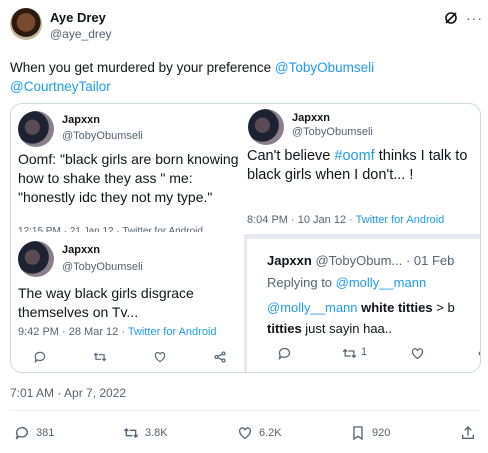 Image resolution: width=488 pixels, height=453 pixels. What do you see at coordinates (291, 156) in the screenshot?
I see `card-text-part: Can't believe` at bounding box center [291, 156].